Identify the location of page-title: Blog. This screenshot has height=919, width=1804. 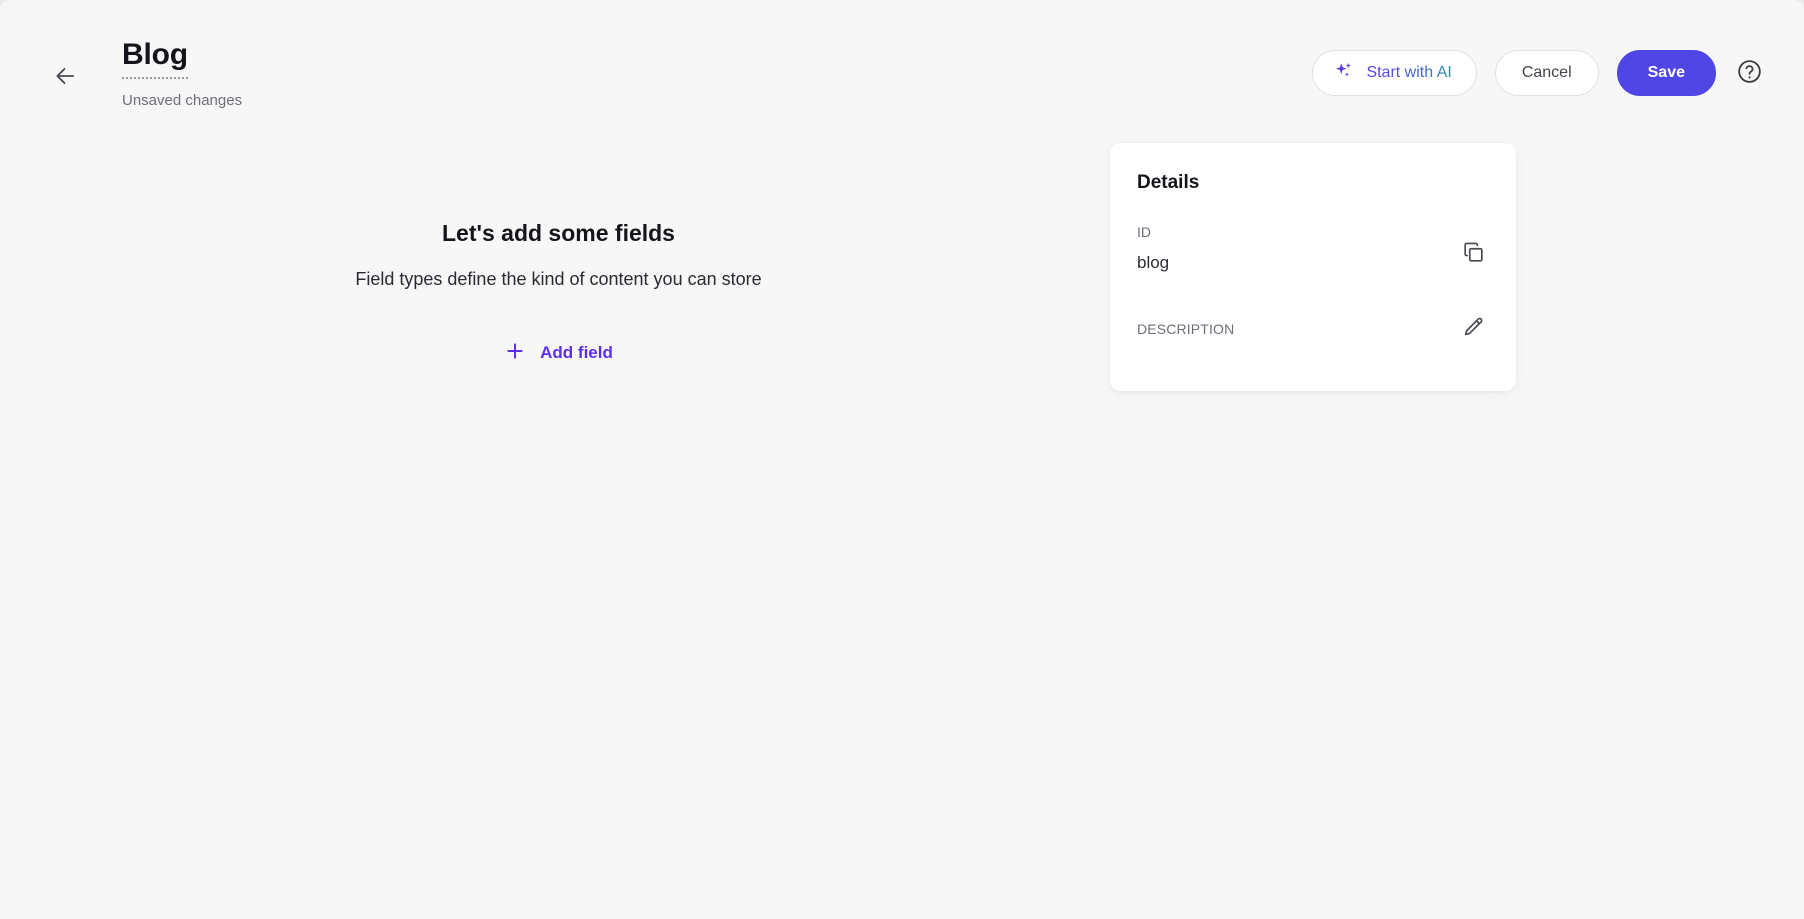
(155, 57).